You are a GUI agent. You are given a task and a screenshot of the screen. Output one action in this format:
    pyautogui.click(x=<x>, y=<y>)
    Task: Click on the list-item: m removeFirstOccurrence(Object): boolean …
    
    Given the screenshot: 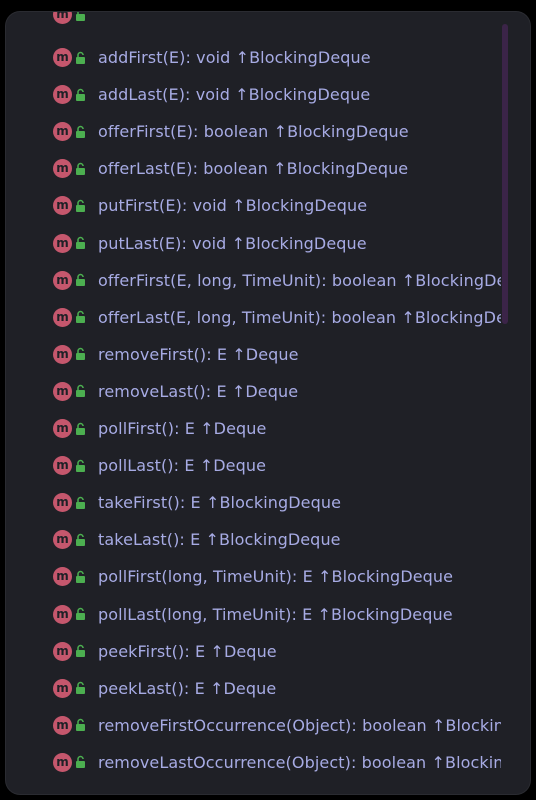 What is the action you would take?
    pyautogui.click(x=253, y=725)
    